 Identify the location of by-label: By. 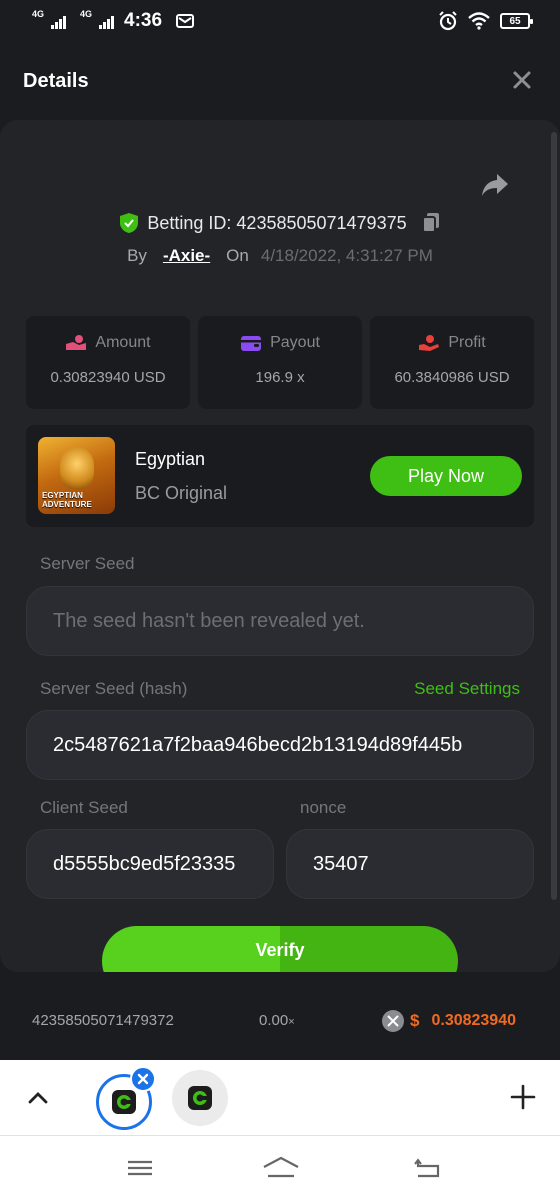
(137, 255).